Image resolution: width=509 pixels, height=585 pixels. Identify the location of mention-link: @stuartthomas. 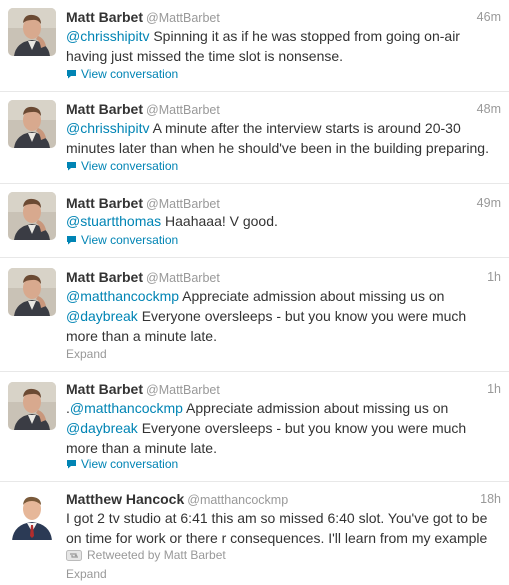
(113, 221).